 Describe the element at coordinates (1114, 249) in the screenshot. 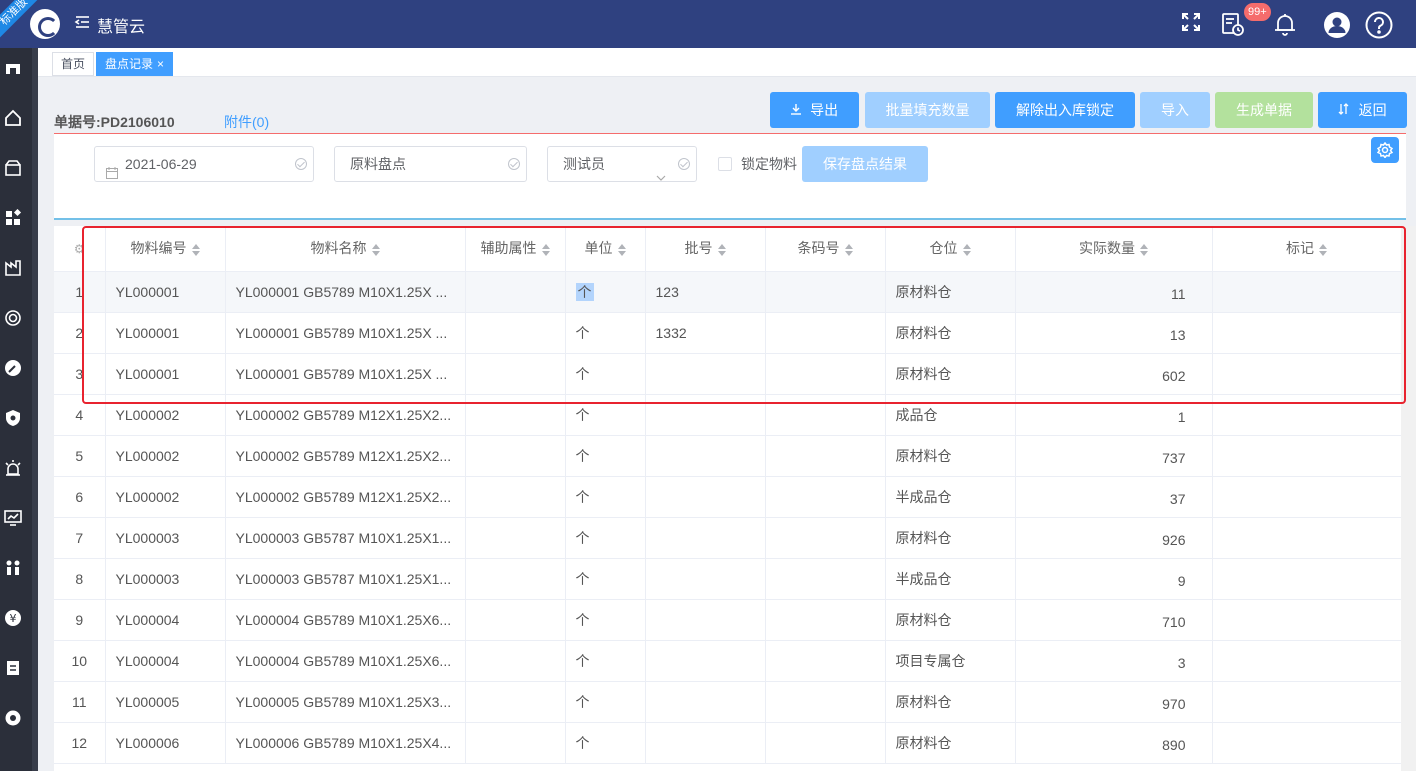

I see `column-header: 实际数量` at that location.